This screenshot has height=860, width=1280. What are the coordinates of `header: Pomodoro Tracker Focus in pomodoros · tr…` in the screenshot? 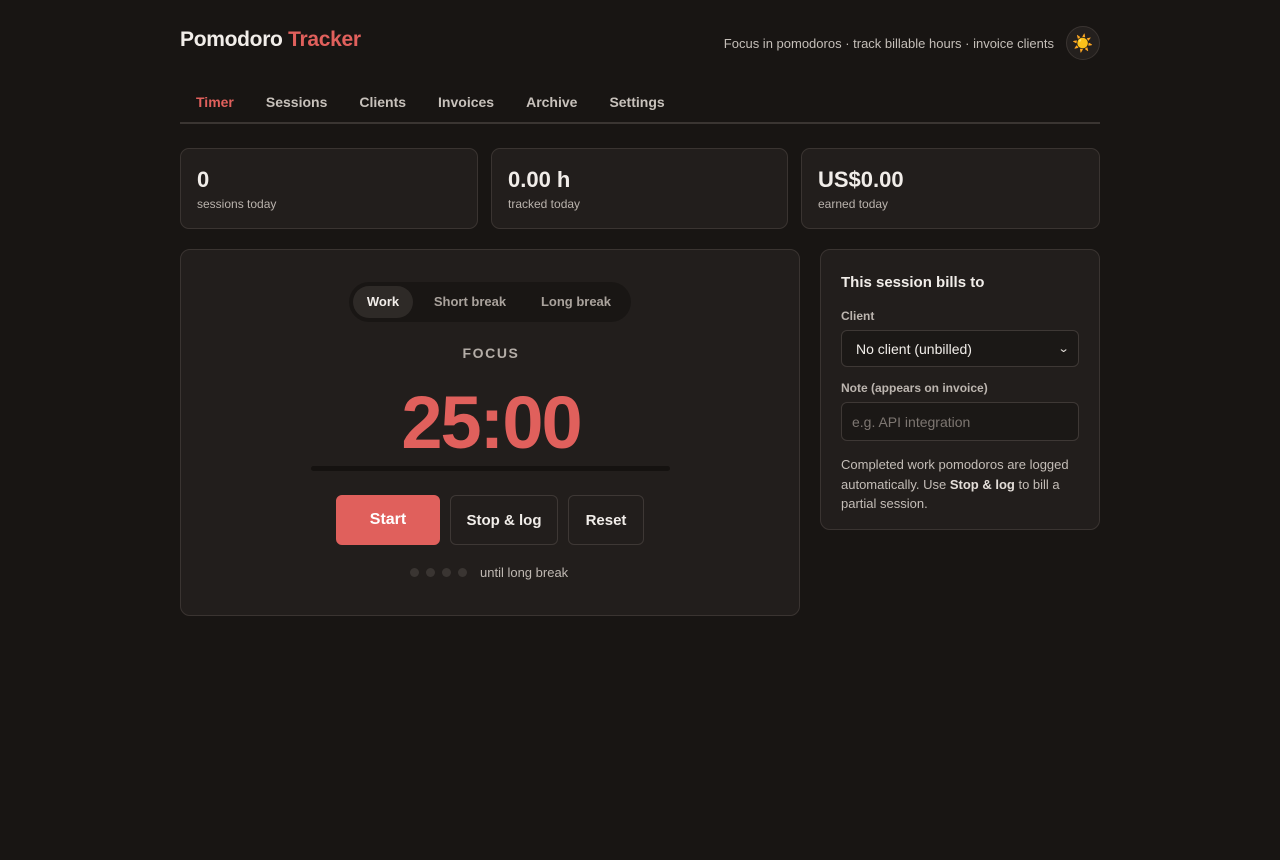 It's located at (640, 44).